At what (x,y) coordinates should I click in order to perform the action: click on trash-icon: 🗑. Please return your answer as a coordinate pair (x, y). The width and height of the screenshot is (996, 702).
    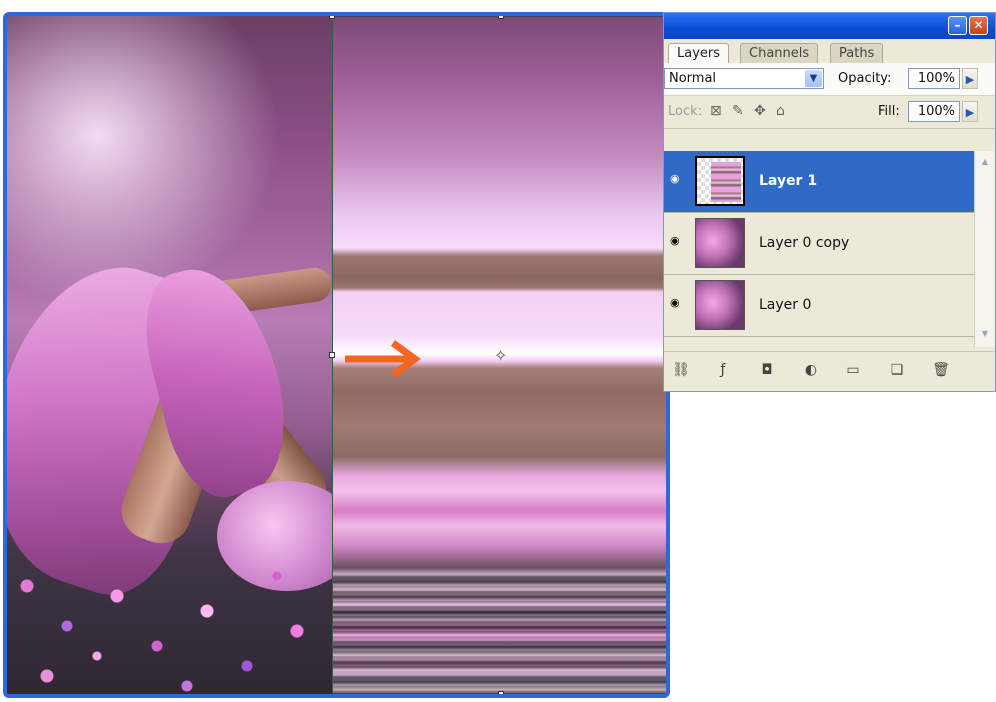
    Looking at the image, I should click on (941, 370).